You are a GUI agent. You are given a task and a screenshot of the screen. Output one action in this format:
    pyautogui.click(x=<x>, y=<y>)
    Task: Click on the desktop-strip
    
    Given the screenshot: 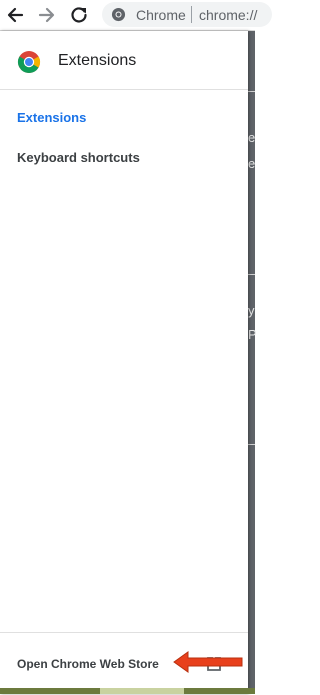 What is the action you would take?
    pyautogui.click(x=127, y=691)
    